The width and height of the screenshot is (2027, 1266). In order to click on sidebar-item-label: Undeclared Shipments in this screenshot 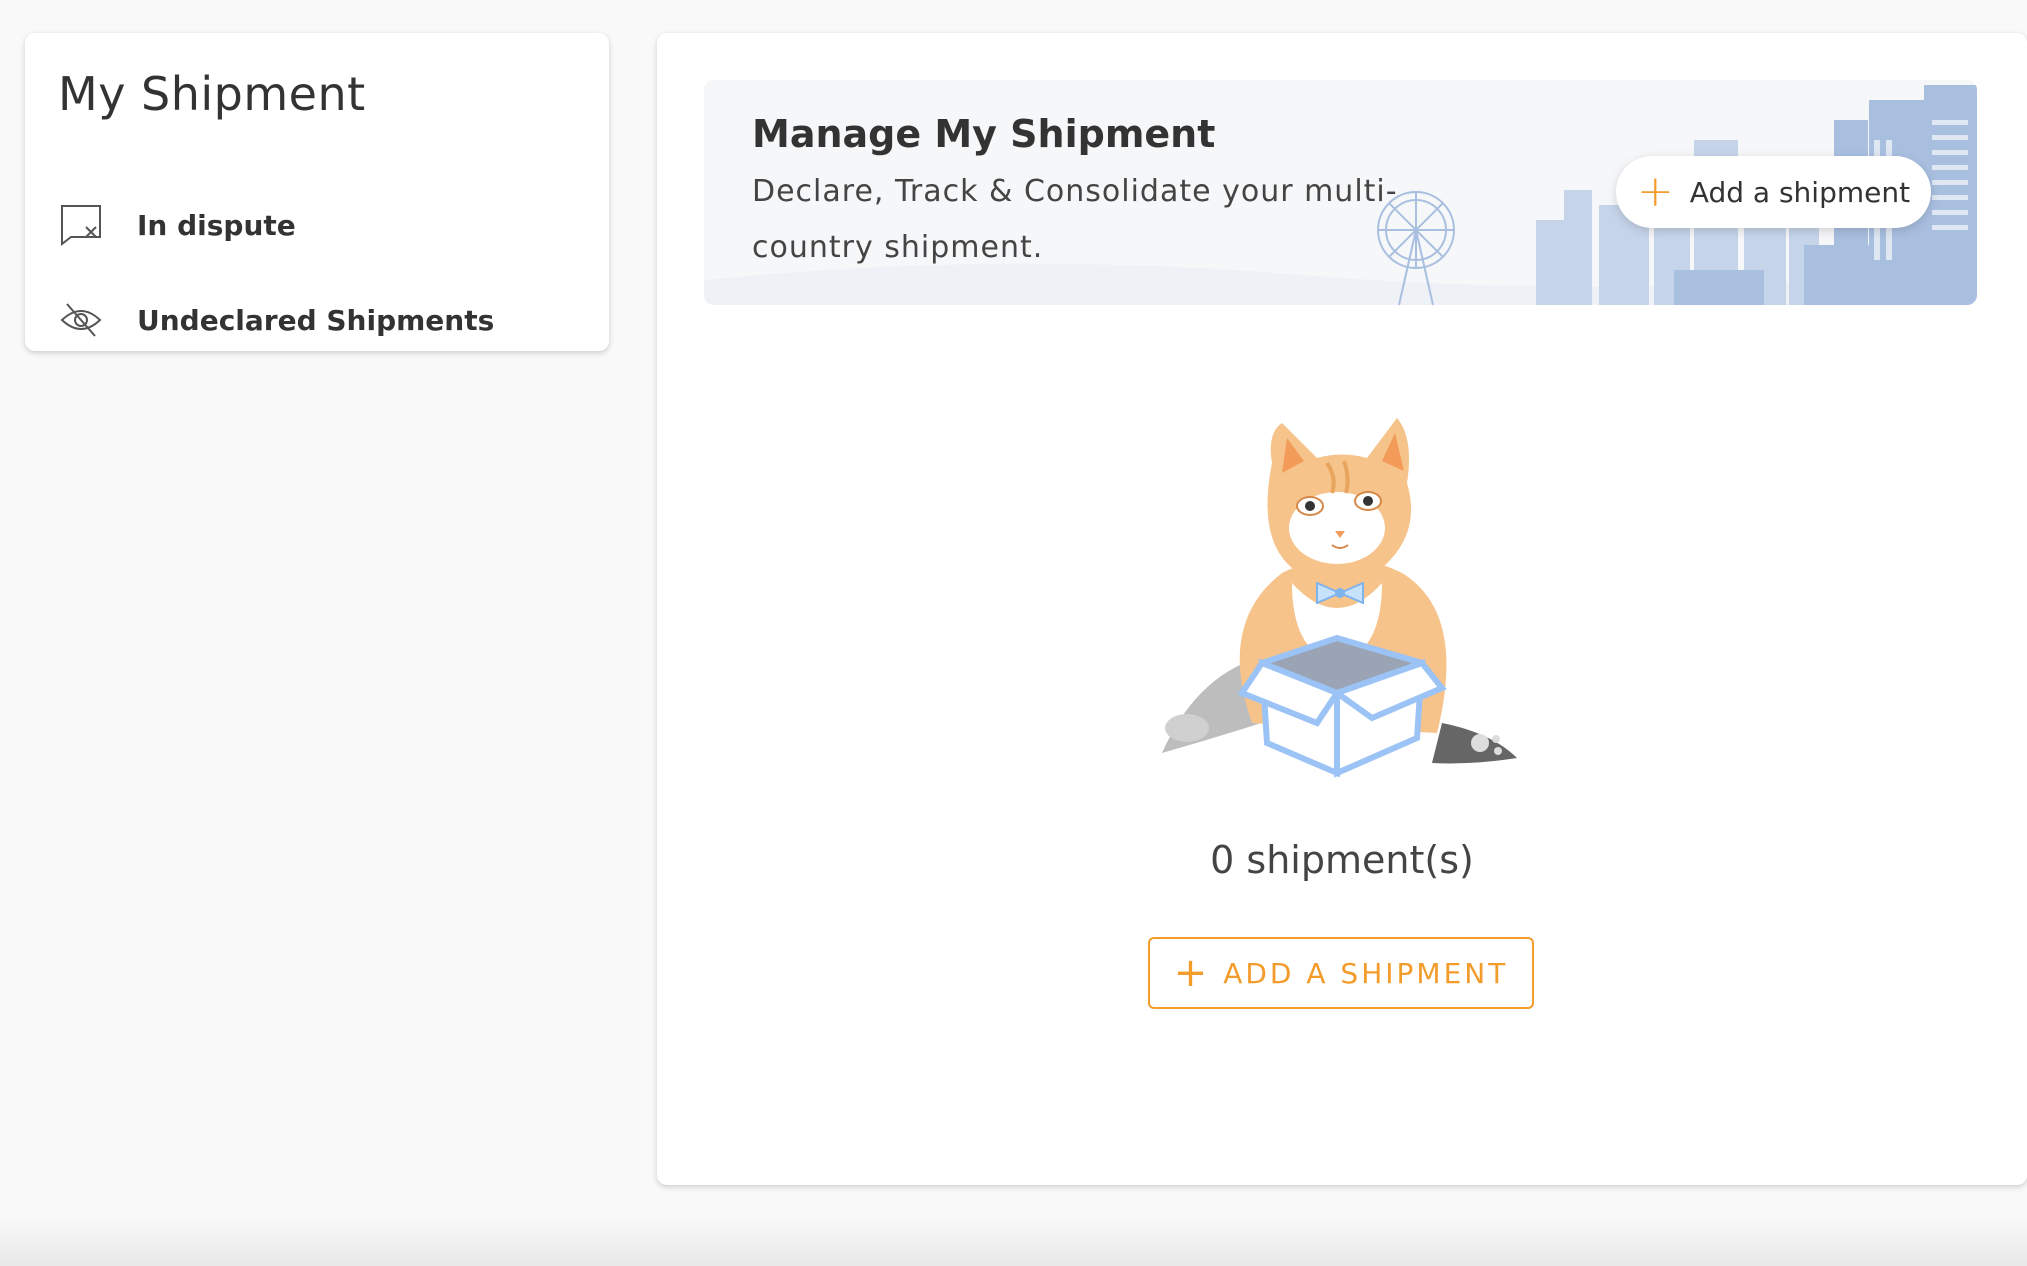, I will do `click(316, 320)`.